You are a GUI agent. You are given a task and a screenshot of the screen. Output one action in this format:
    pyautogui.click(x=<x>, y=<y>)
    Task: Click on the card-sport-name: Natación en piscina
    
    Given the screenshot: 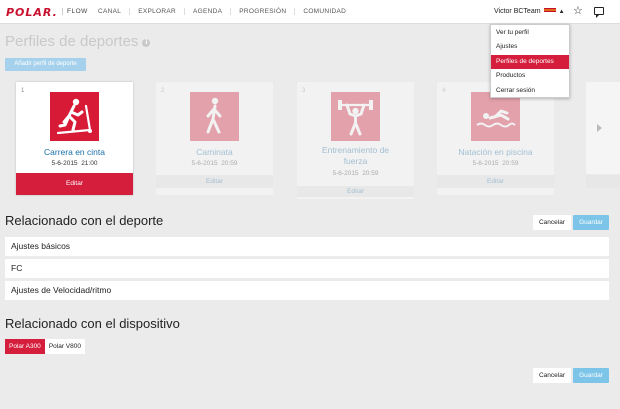 What is the action you would take?
    pyautogui.click(x=495, y=152)
    